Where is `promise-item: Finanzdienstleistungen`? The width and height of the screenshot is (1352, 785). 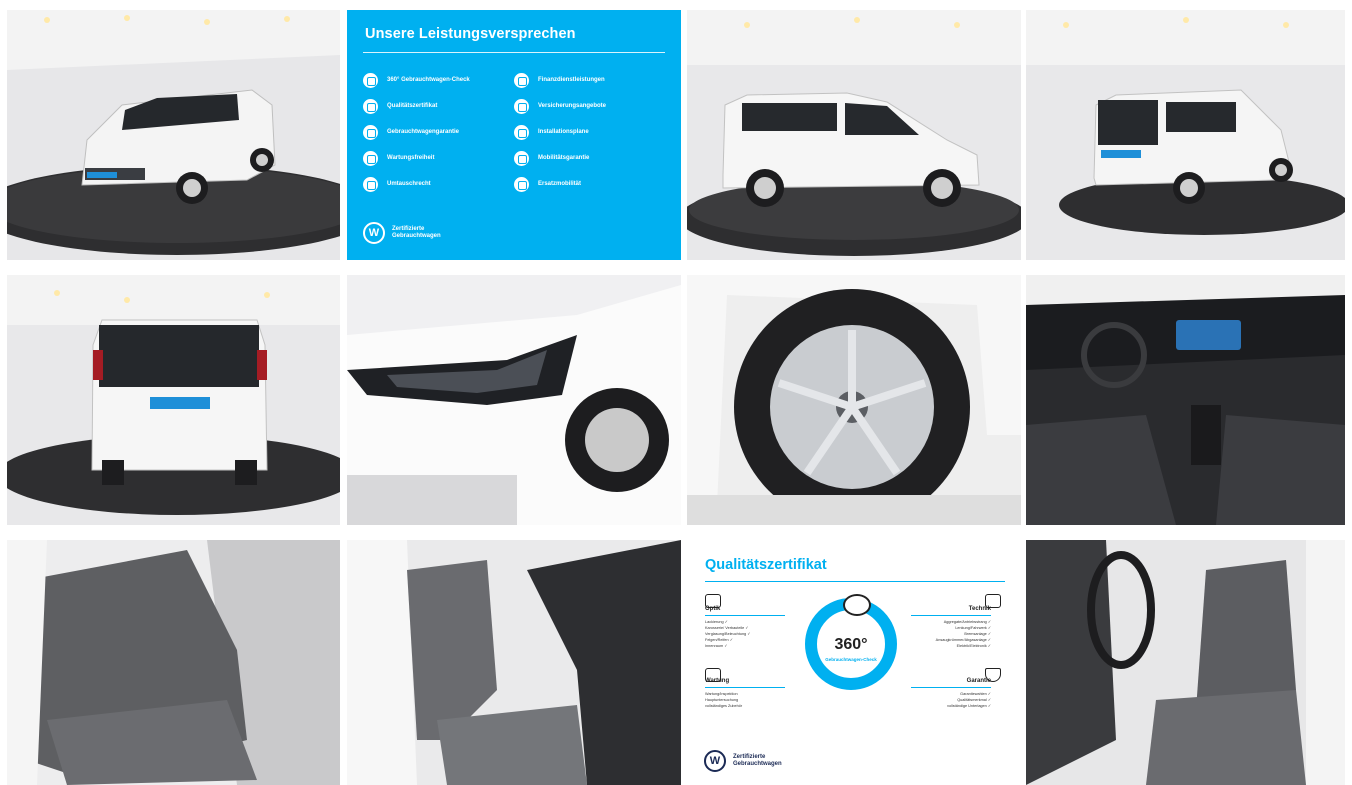
promise-item: Finanzdienstleistungen is located at coordinates (589, 80).